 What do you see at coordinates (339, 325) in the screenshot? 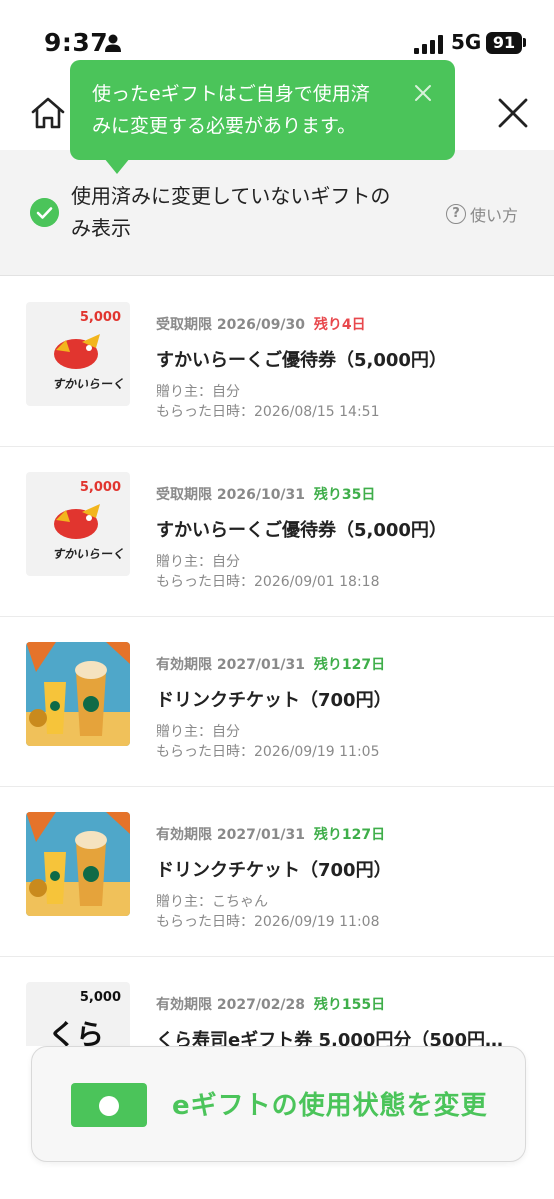
I see `remaining-days: 残り4日` at bounding box center [339, 325].